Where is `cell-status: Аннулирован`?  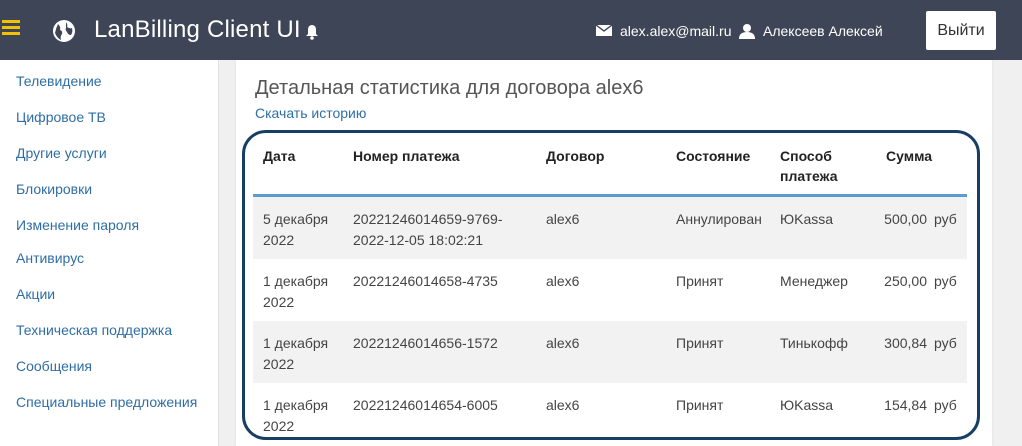 cell-status: Аннулирован is located at coordinates (719, 219).